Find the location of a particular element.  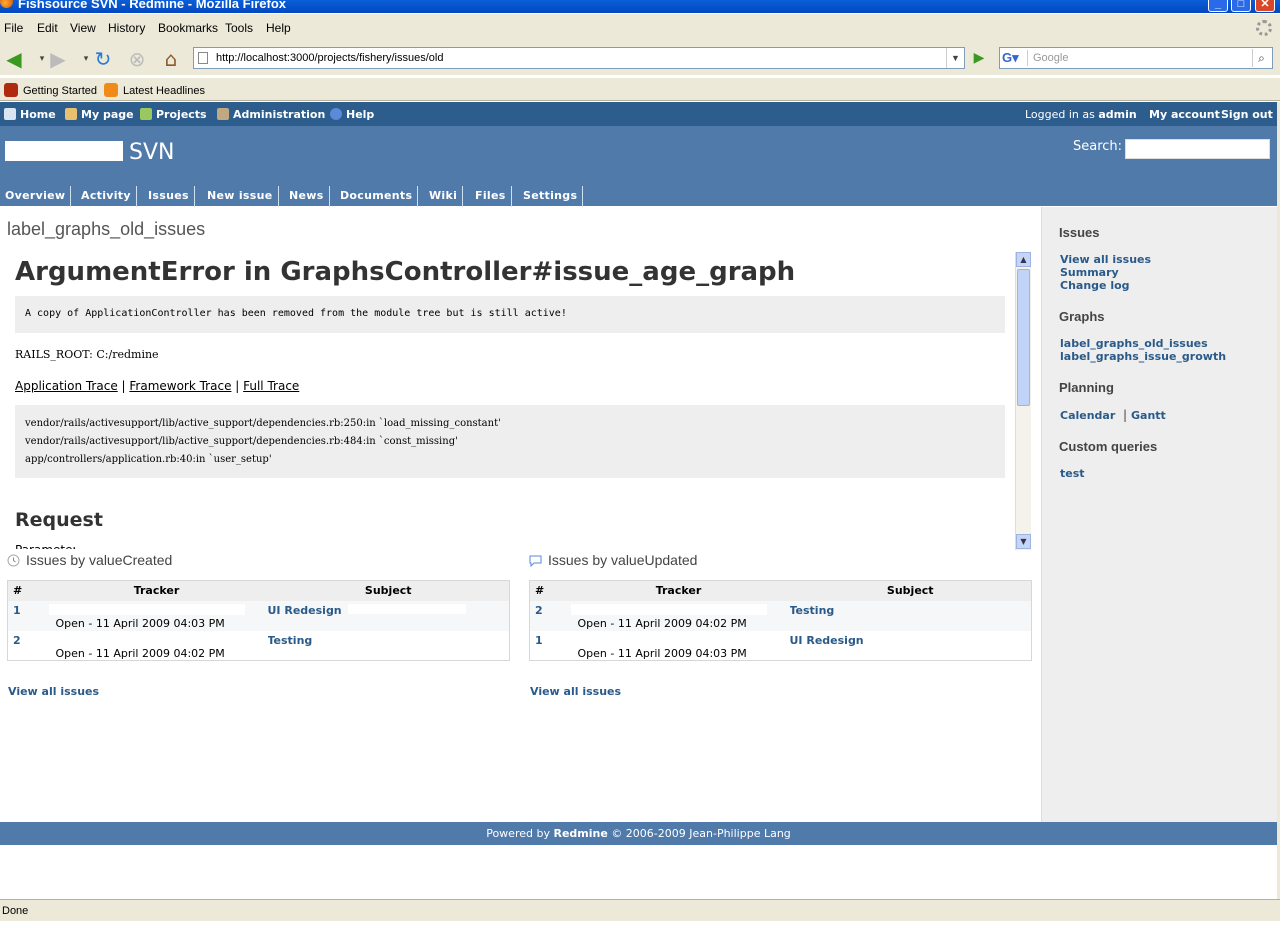

sidebar-gantt: Gantt is located at coordinates (1148, 415).